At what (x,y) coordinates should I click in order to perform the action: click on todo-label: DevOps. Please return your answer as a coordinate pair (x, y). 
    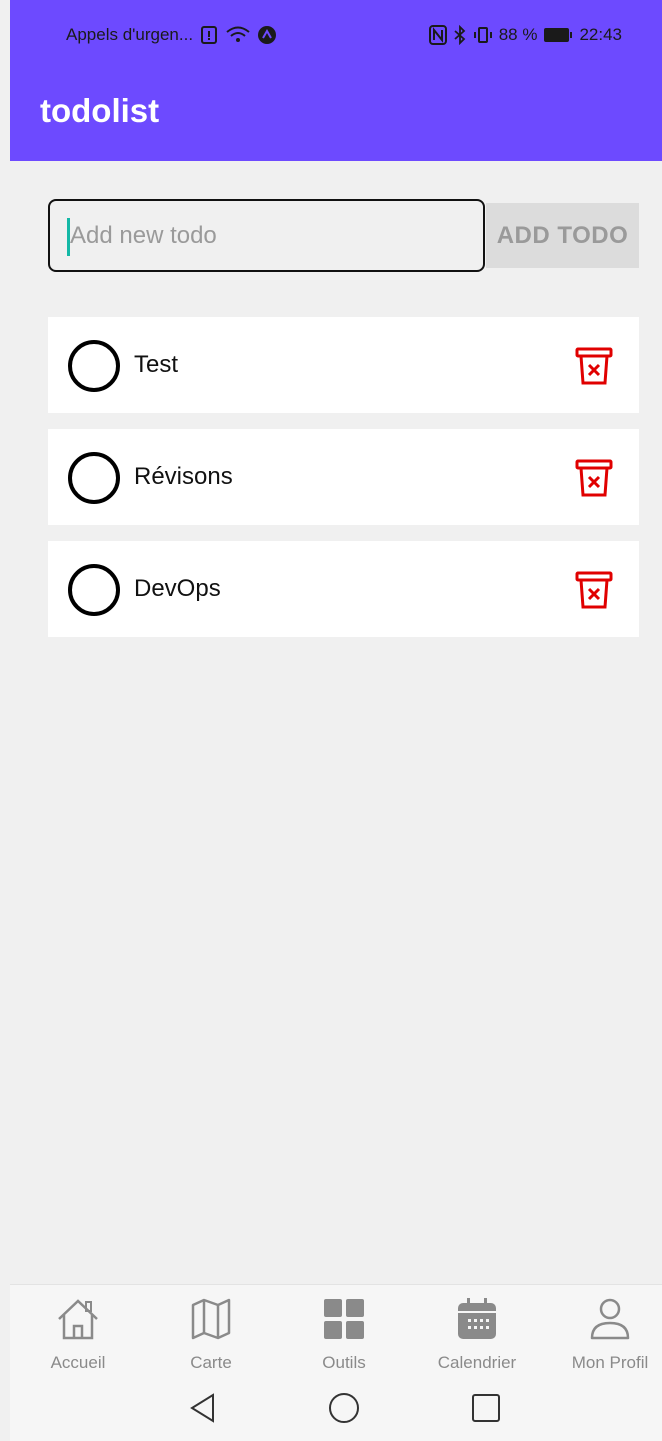
    Looking at the image, I should click on (177, 588).